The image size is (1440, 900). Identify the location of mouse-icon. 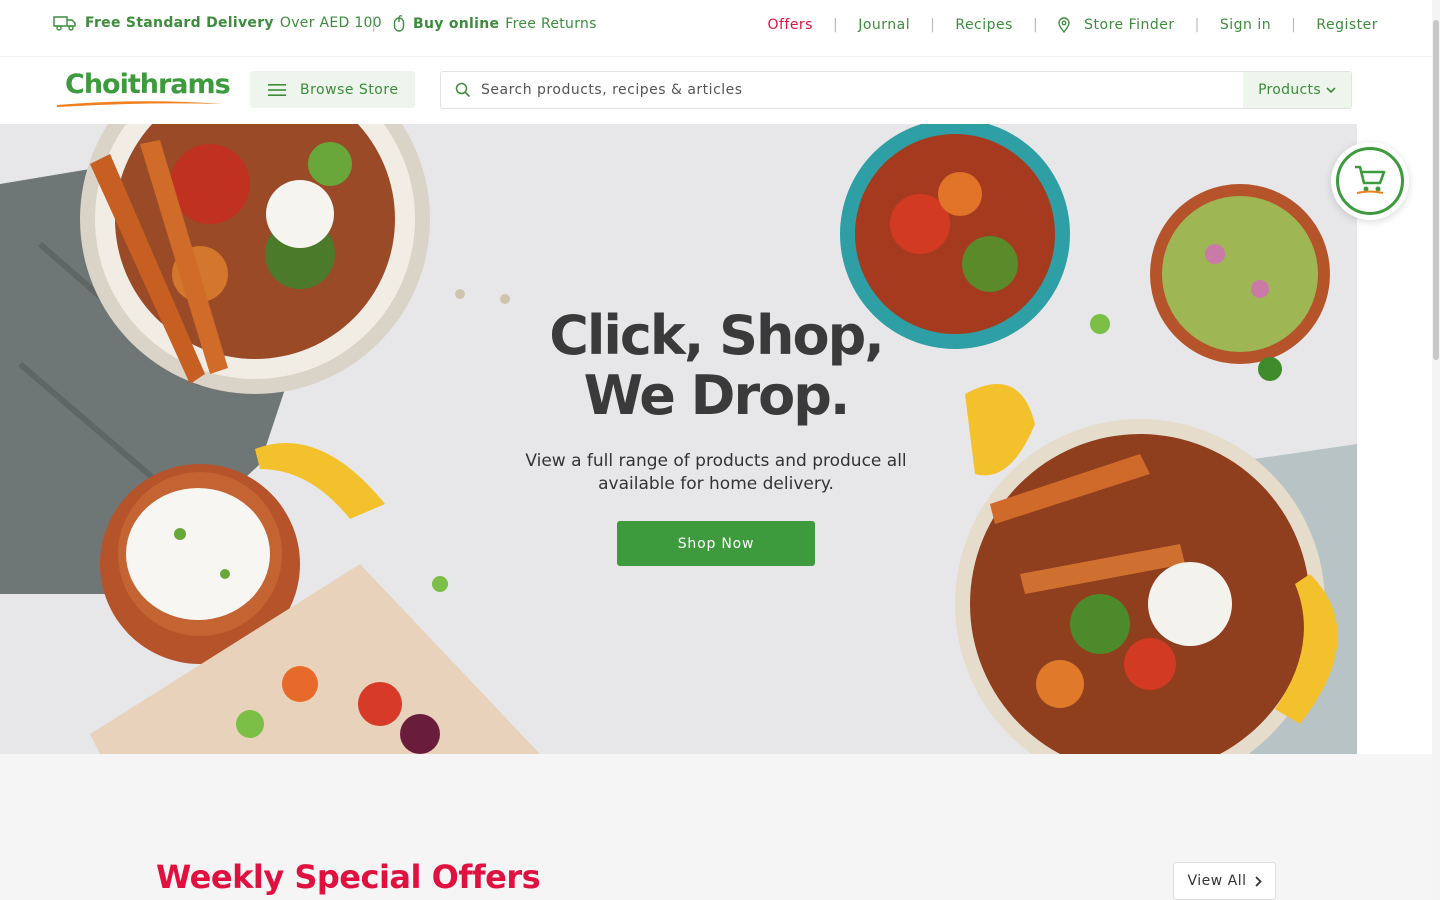
(399, 24).